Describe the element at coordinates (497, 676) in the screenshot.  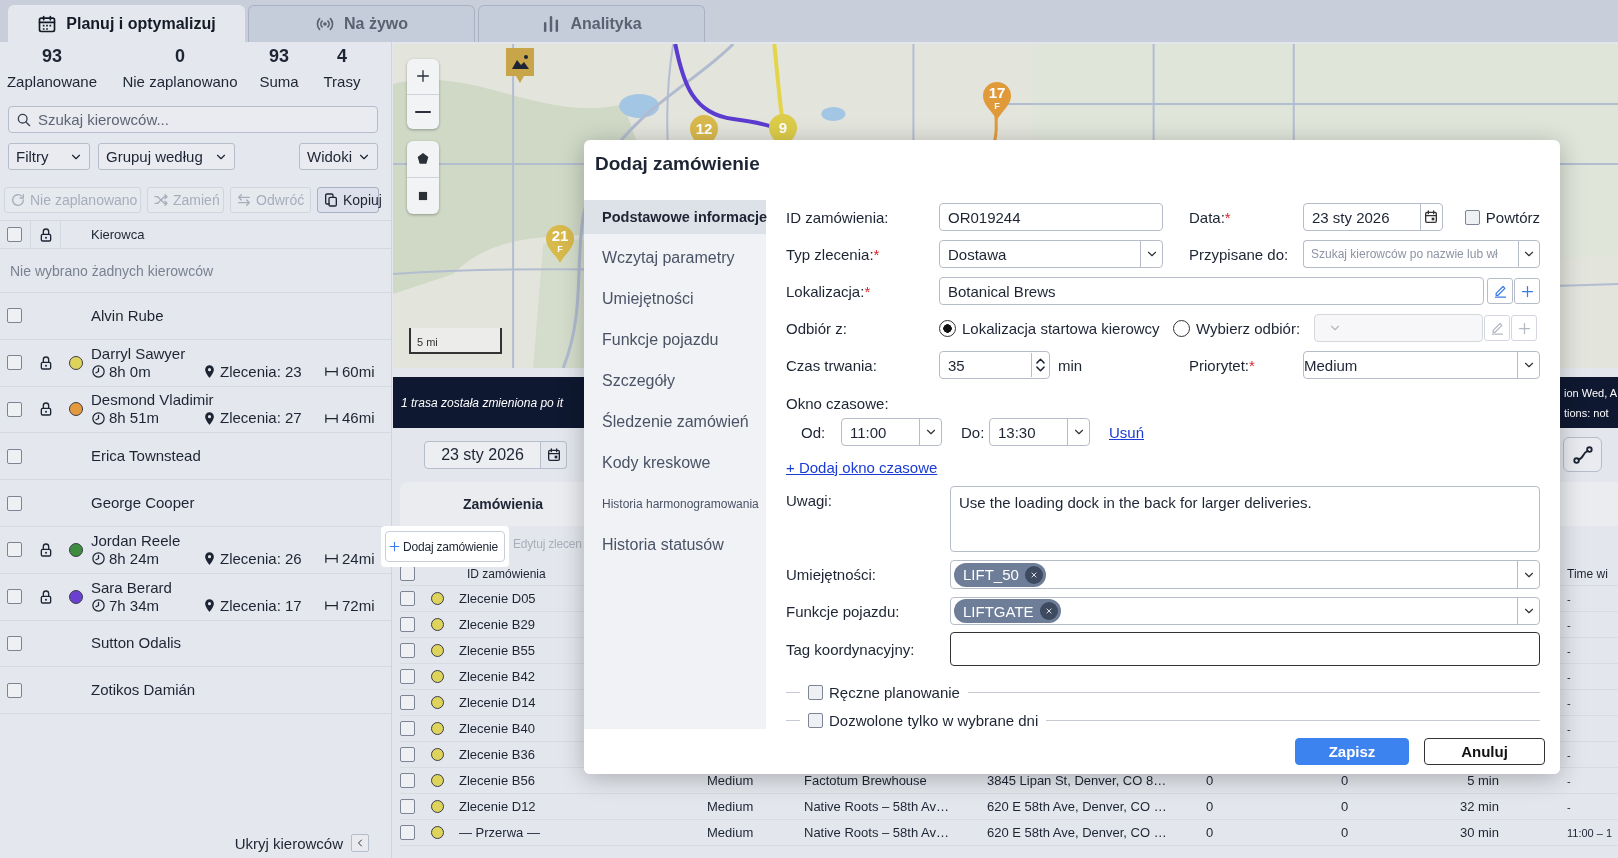
I see `table-cell-text: Zlecenie B42` at that location.